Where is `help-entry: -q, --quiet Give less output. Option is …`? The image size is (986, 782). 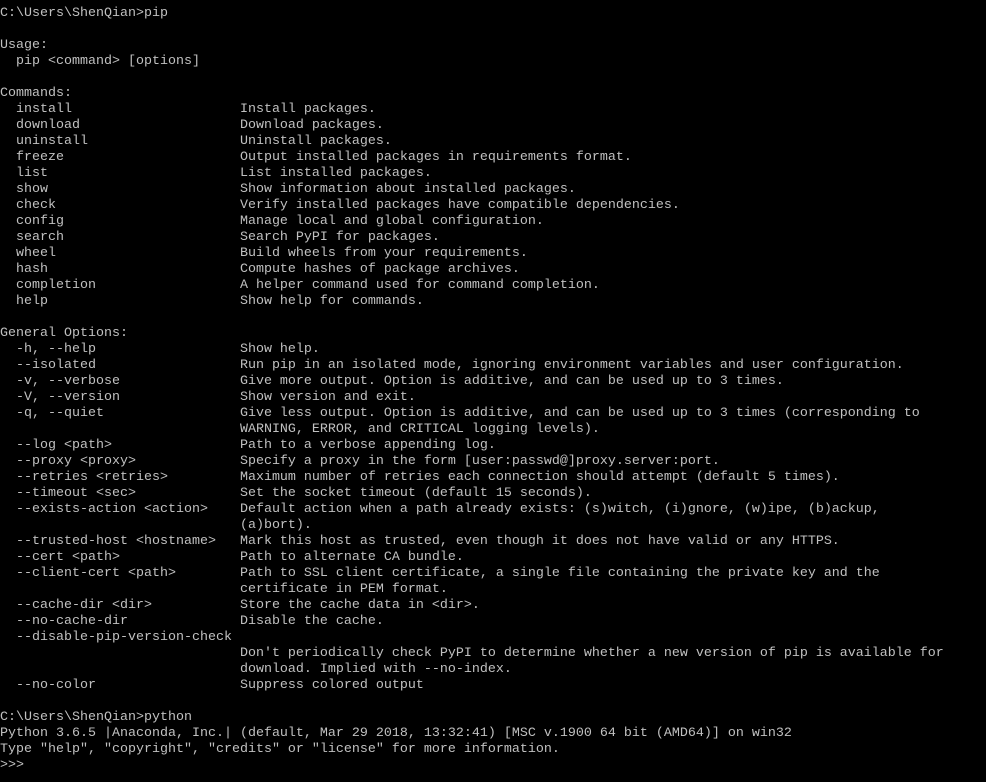 help-entry: -q, --quiet Give less output. Option is … is located at coordinates (460, 413).